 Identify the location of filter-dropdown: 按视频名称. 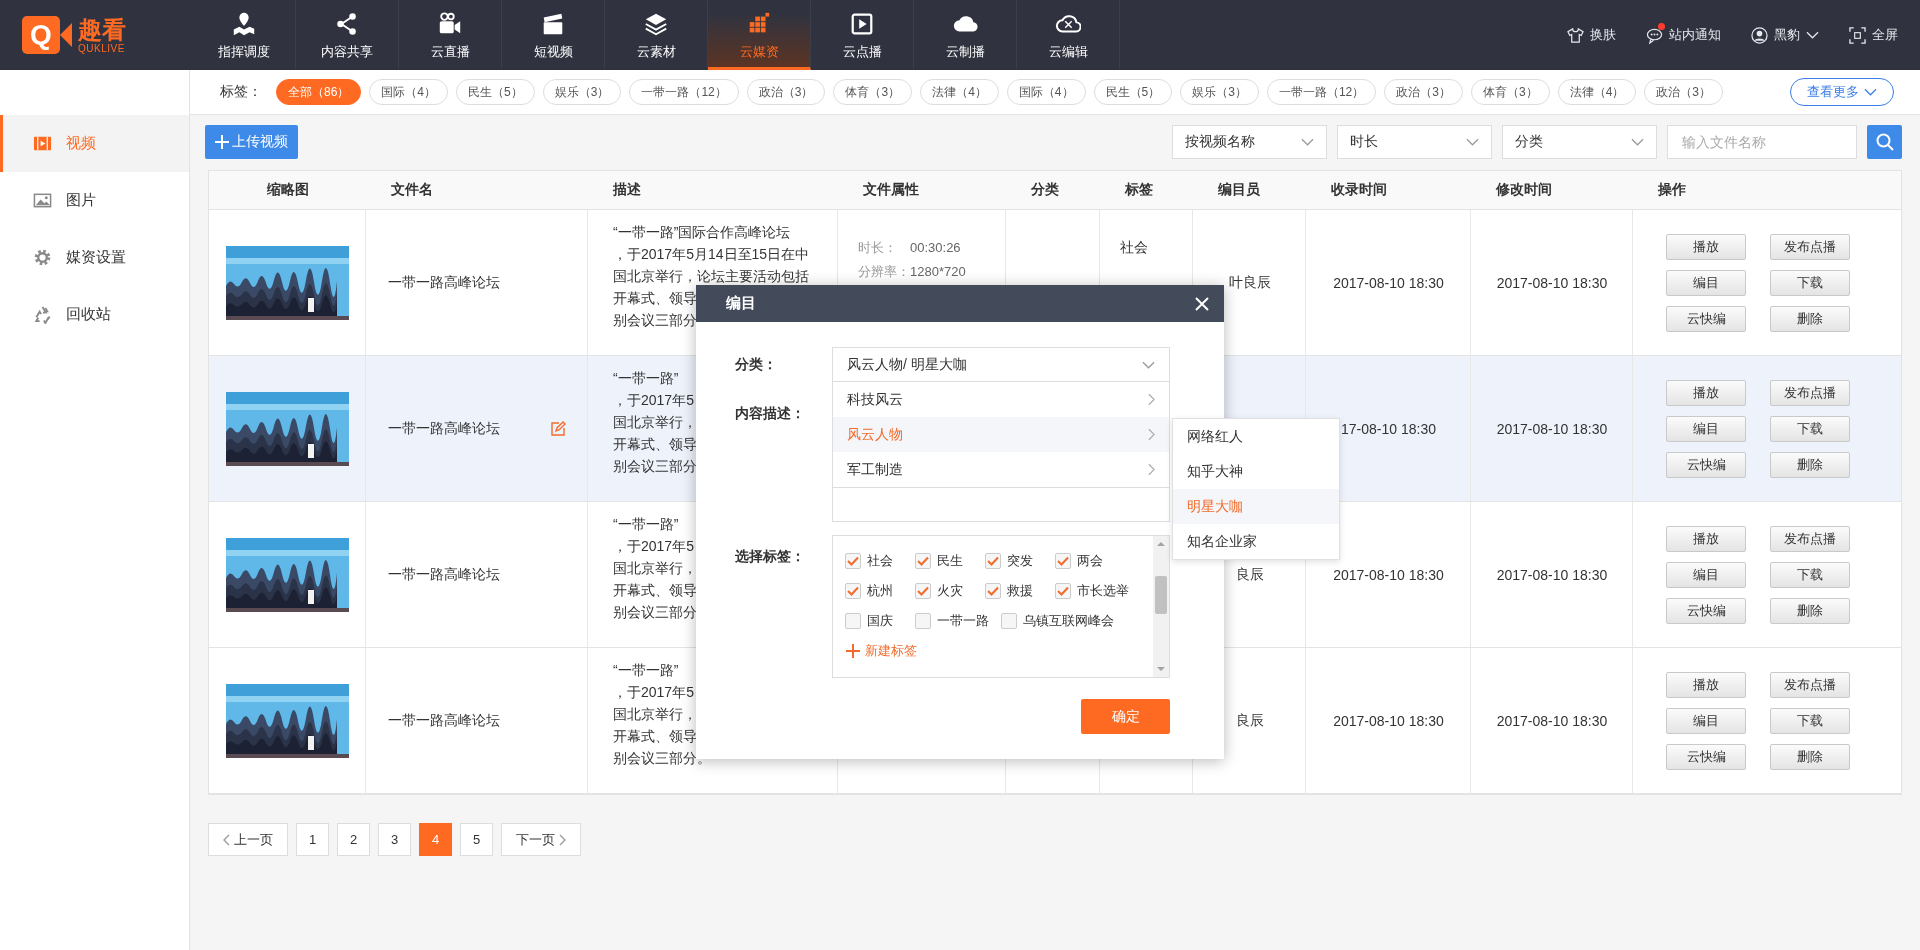
(1249, 142).